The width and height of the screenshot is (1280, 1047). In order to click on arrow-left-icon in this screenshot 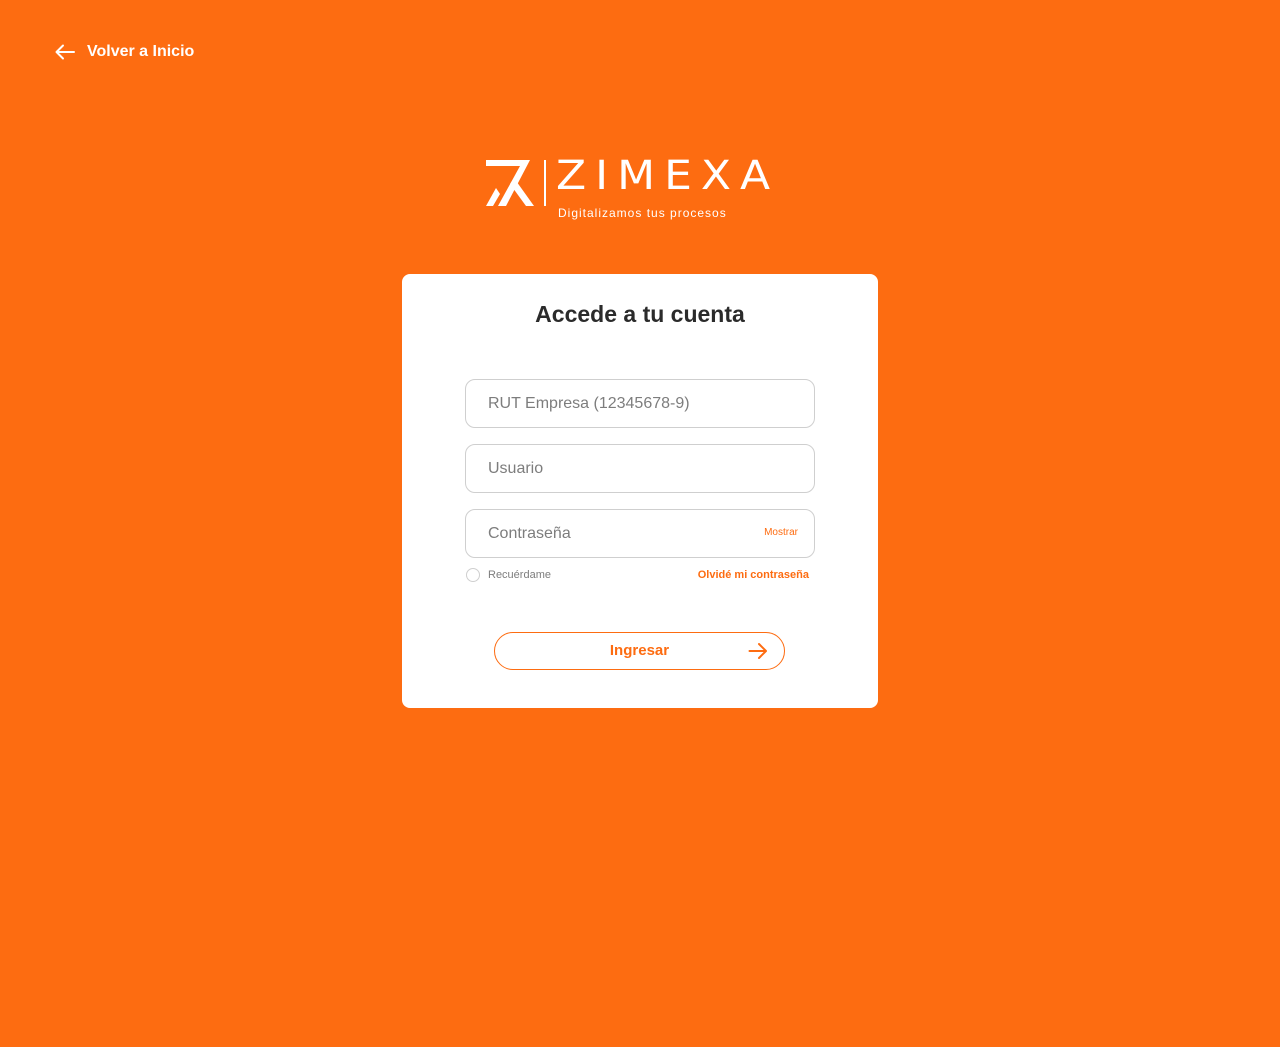, I will do `click(65, 52)`.